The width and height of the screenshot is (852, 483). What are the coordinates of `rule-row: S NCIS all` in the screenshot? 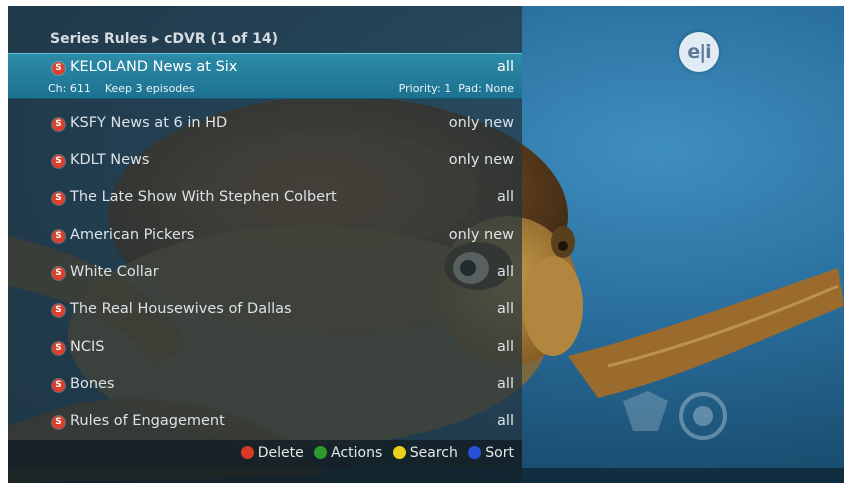 It's located at (265, 348).